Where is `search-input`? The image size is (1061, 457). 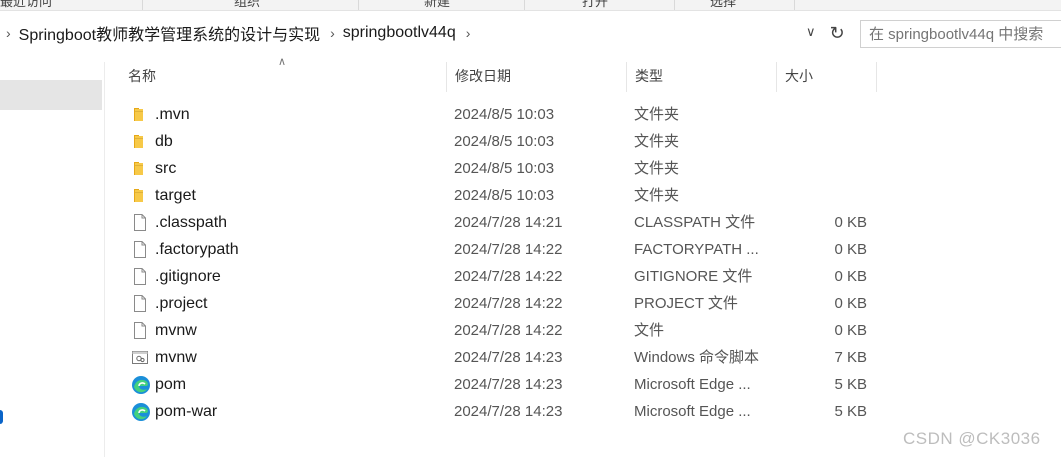 search-input is located at coordinates (965, 34).